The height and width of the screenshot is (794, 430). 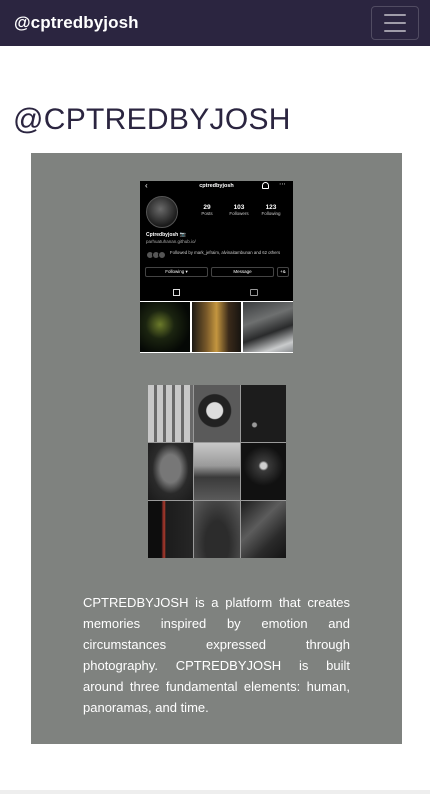 I want to click on hamburger-menu-icon, so click(x=395, y=15).